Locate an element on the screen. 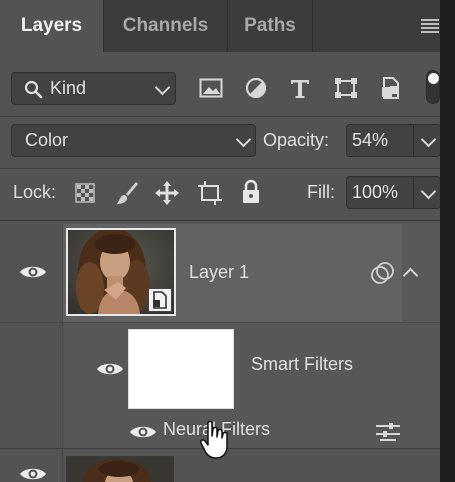  blend-mode-value: Color is located at coordinates (47, 140).